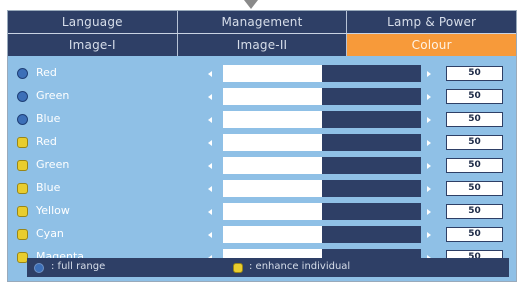  I want to click on tab-colour: Colour, so click(432, 45).